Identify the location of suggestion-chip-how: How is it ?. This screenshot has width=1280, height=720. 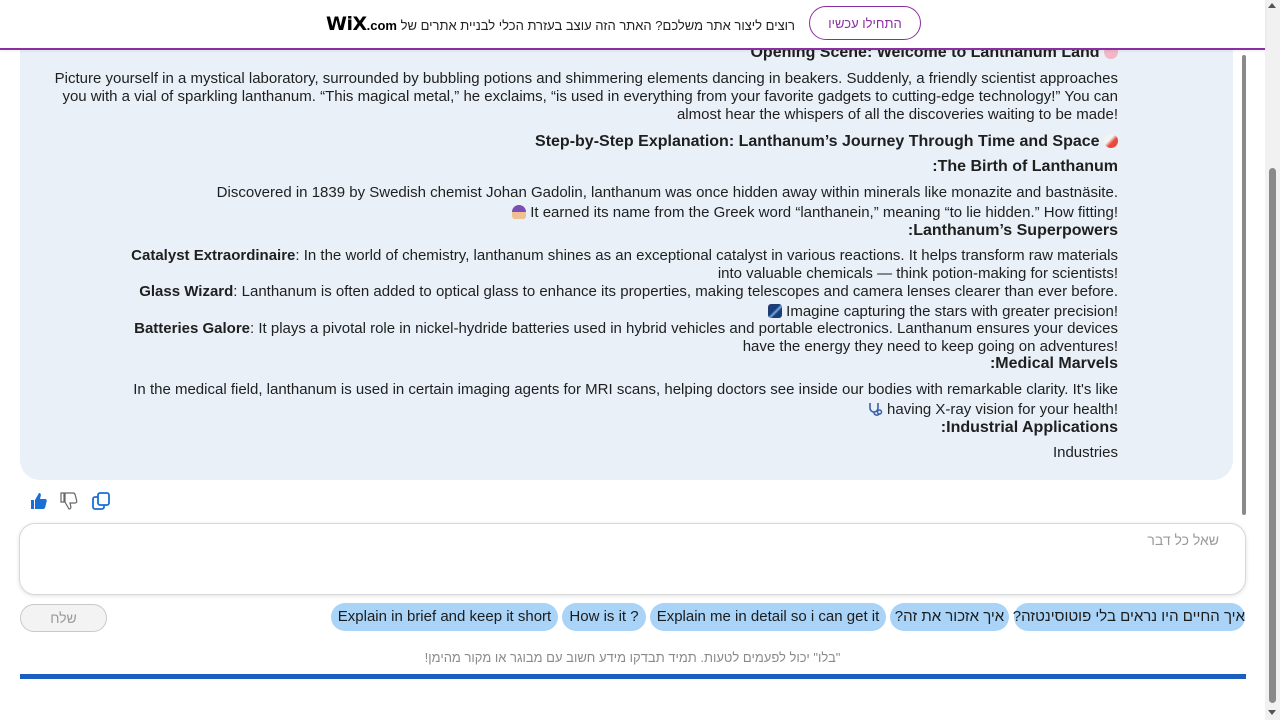
(604, 617).